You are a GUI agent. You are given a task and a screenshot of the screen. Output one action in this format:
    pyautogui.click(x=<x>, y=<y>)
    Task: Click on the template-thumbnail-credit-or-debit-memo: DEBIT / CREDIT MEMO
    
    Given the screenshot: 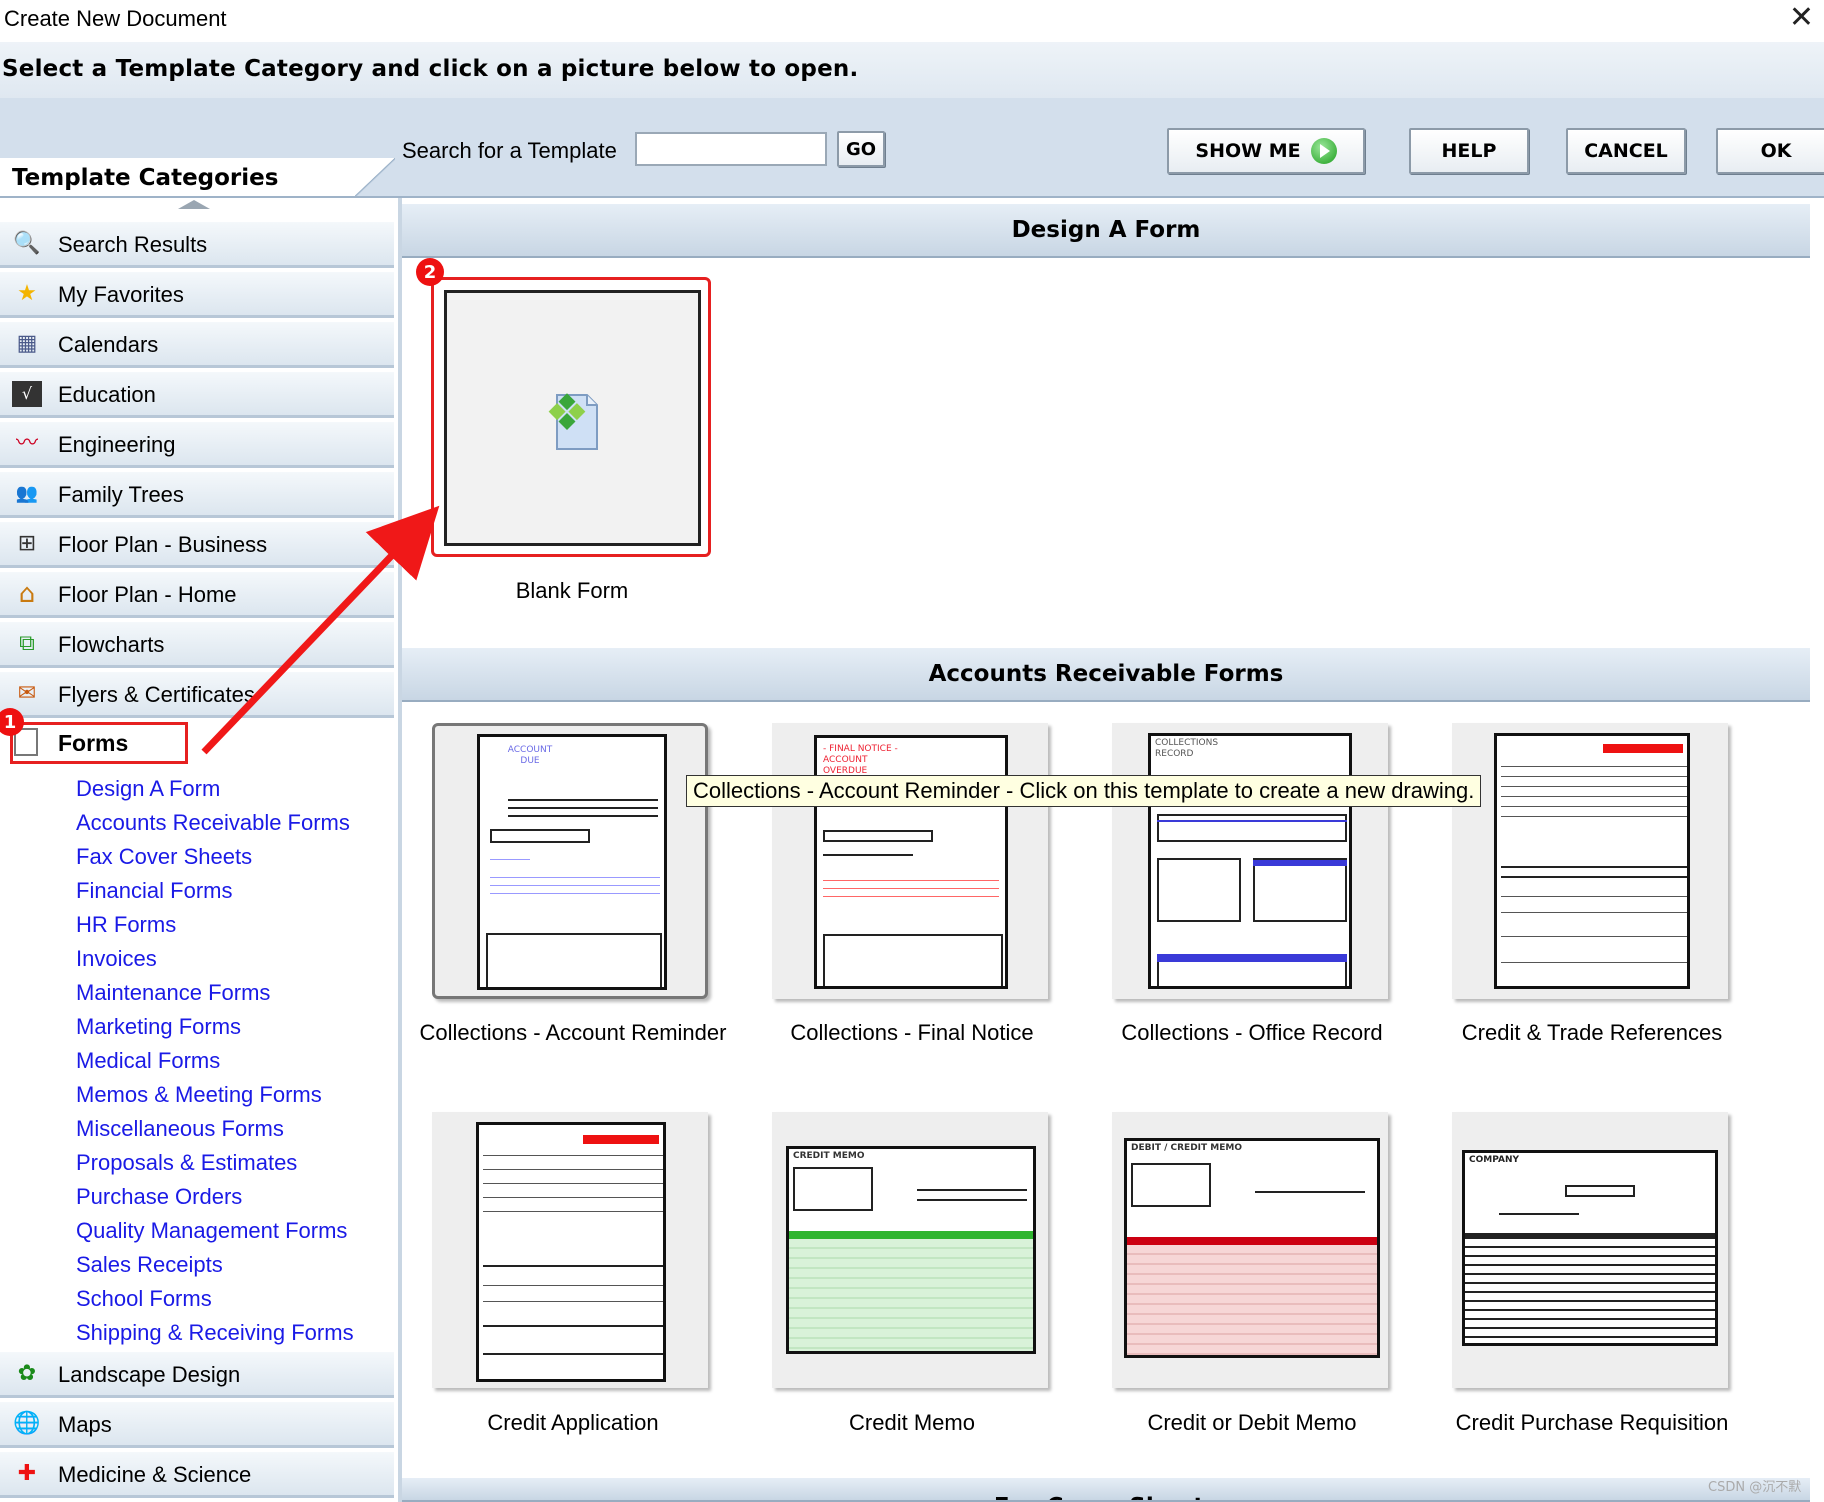 What is the action you would take?
    pyautogui.click(x=1250, y=1250)
    